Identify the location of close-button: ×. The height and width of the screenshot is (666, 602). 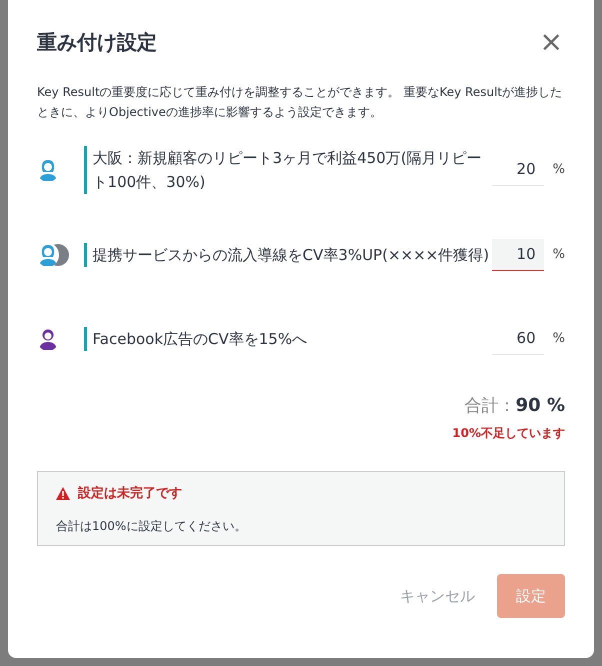
(551, 42).